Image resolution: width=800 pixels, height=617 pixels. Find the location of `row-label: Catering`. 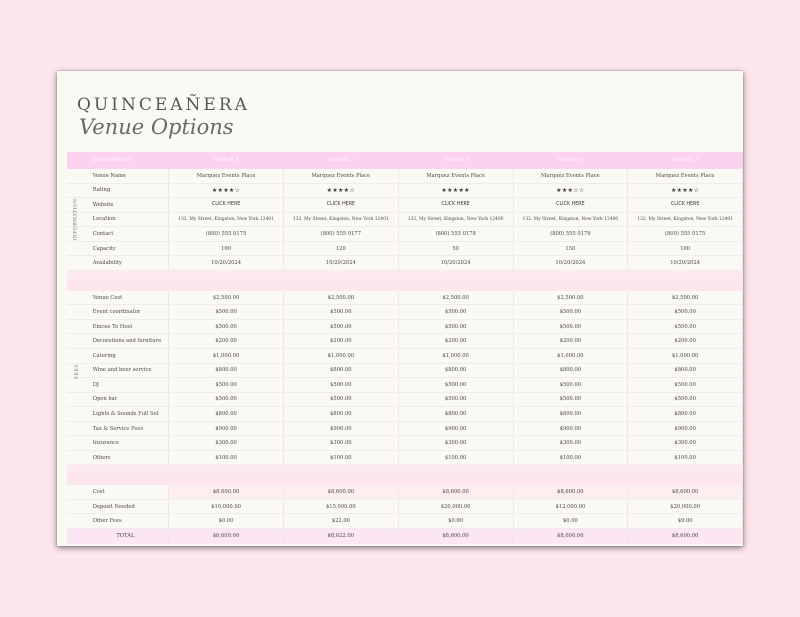

row-label: Catering is located at coordinates (126, 356).